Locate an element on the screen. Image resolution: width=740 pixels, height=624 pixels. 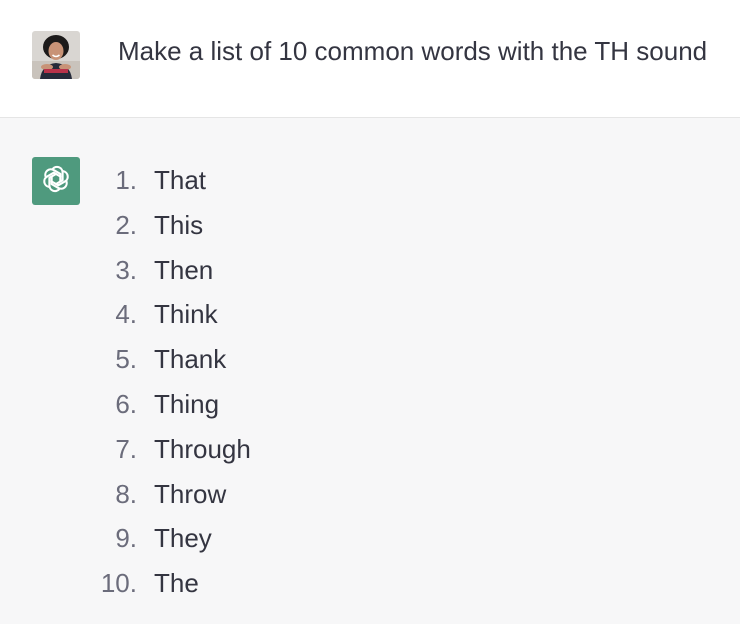
list-item-text: Thank is located at coordinates (190, 359).